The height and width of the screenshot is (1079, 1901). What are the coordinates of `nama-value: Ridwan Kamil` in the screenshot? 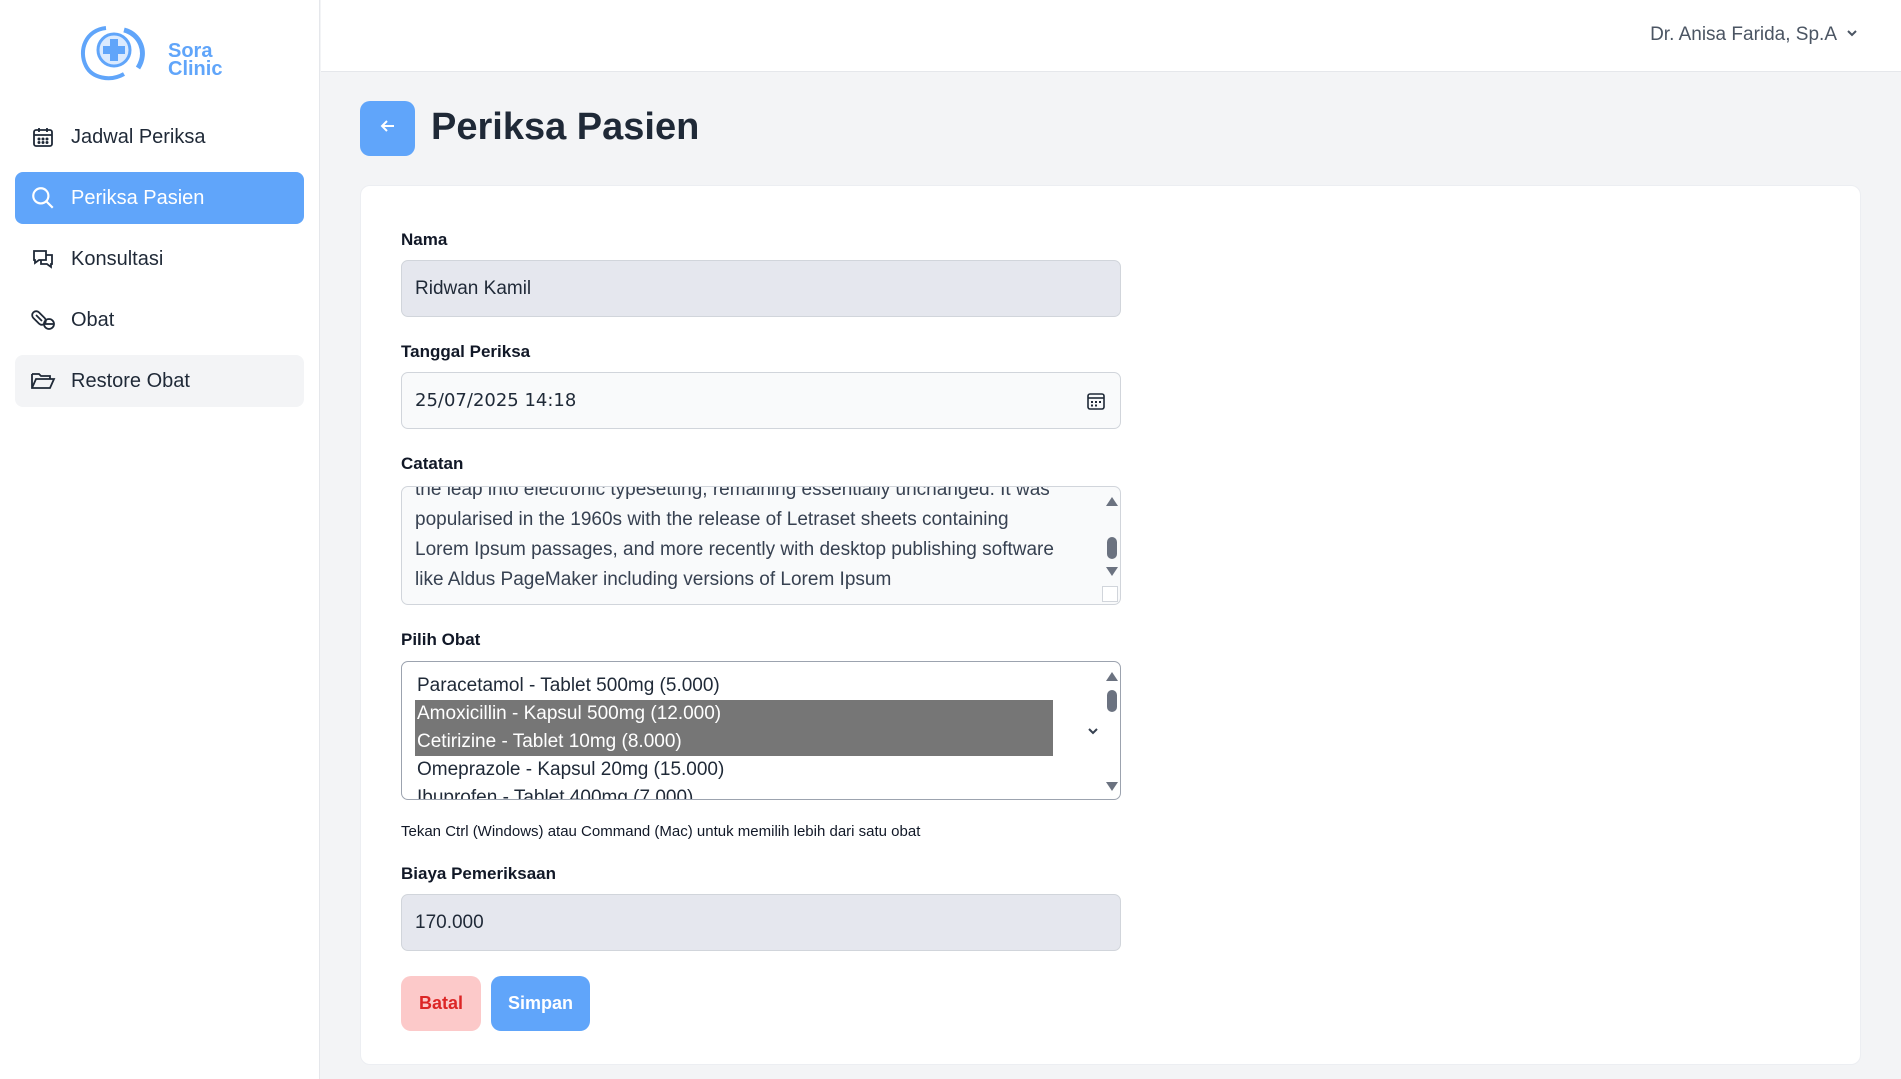 It's located at (473, 288).